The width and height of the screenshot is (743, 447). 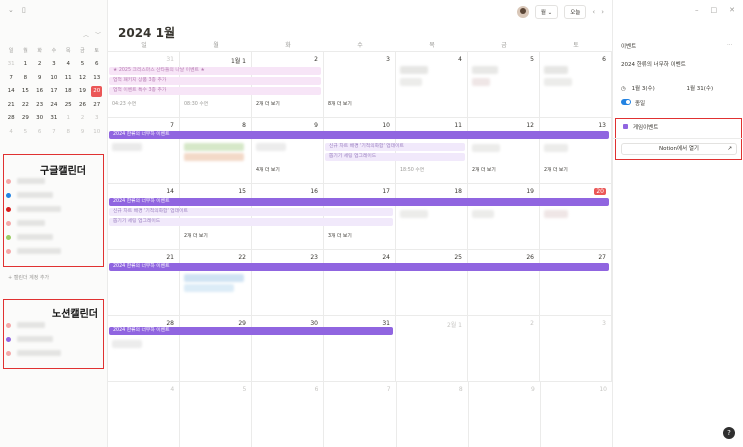 What do you see at coordinates (82, 91) in the screenshot?
I see `mini-calendar-day: 19` at bounding box center [82, 91].